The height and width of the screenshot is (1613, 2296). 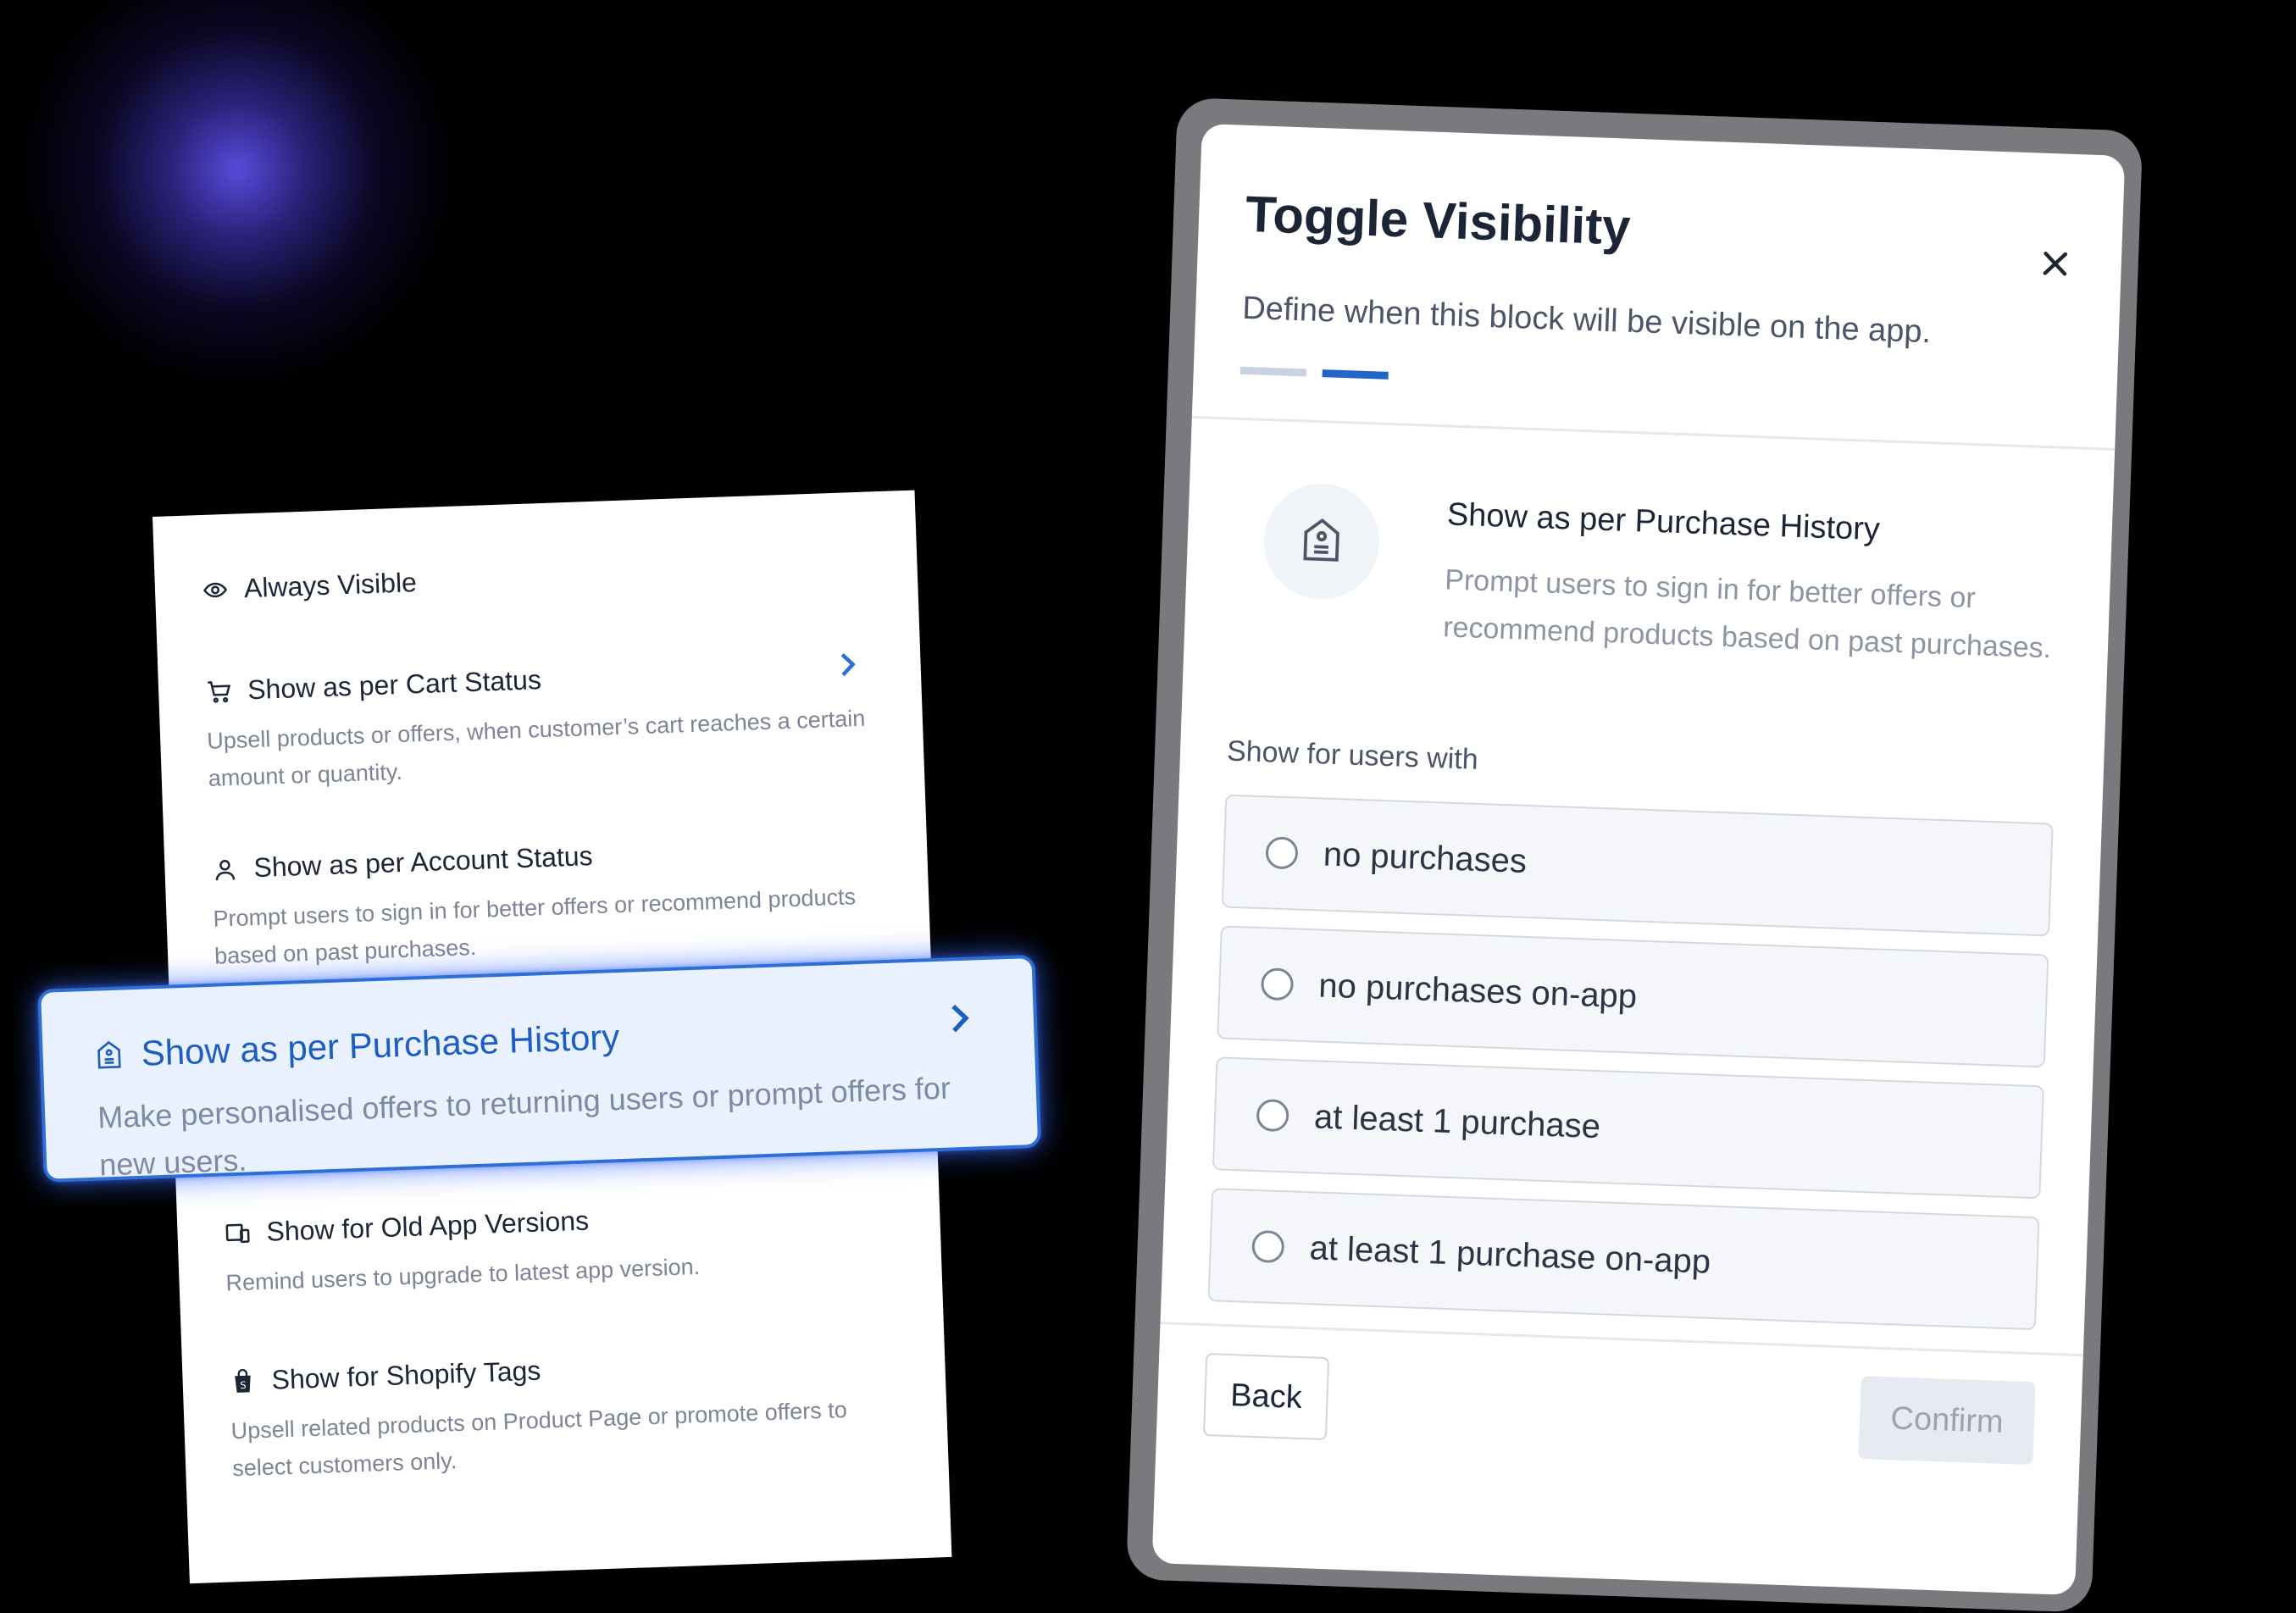 I want to click on background-glow, so click(x=237, y=195).